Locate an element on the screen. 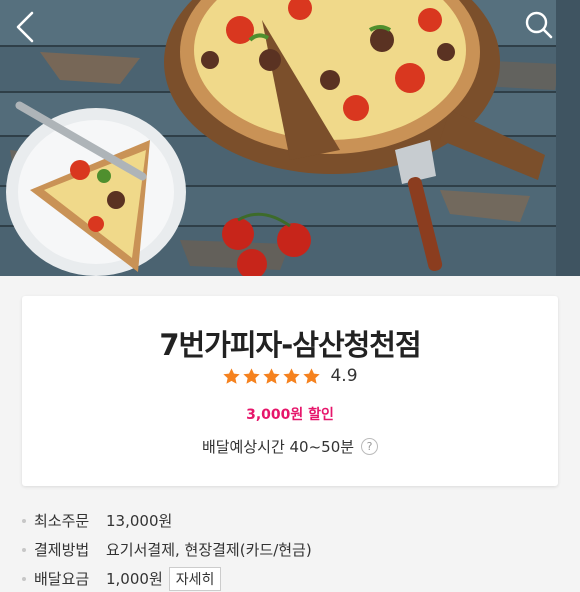  min-order-label: 최소주문 is located at coordinates (62, 521).